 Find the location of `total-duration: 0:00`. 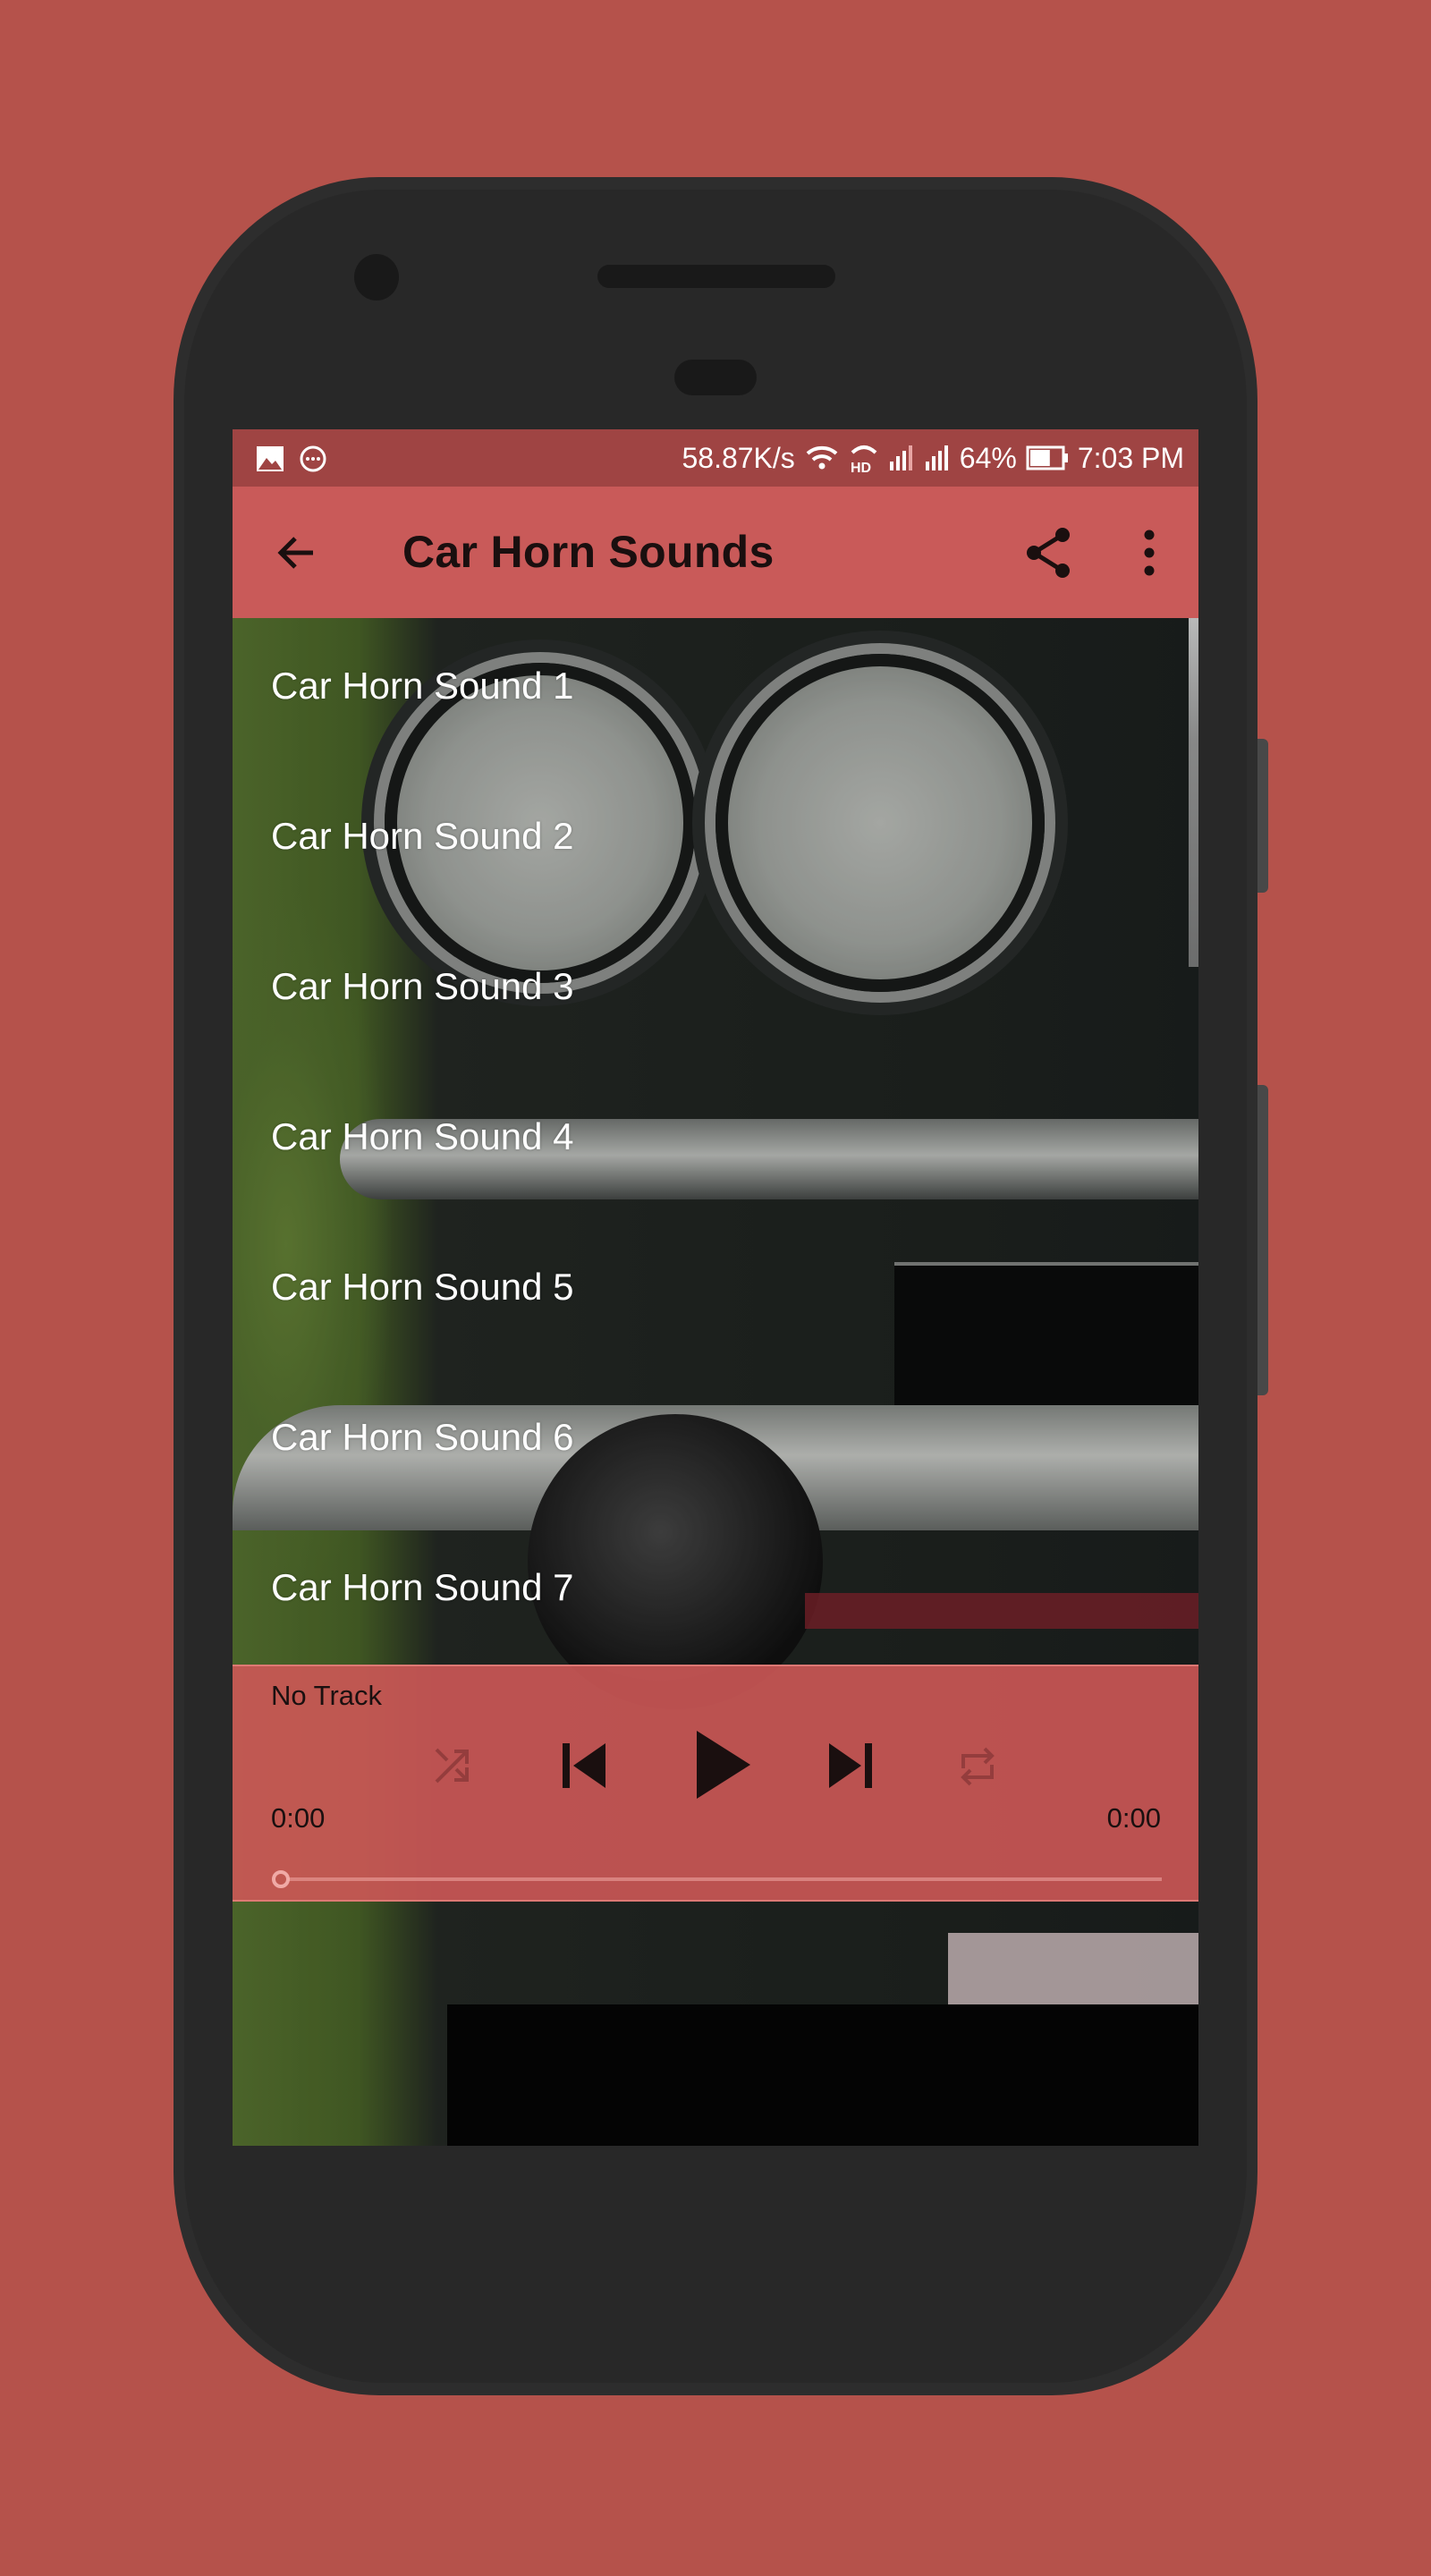

total-duration: 0:00 is located at coordinates (1133, 1818).